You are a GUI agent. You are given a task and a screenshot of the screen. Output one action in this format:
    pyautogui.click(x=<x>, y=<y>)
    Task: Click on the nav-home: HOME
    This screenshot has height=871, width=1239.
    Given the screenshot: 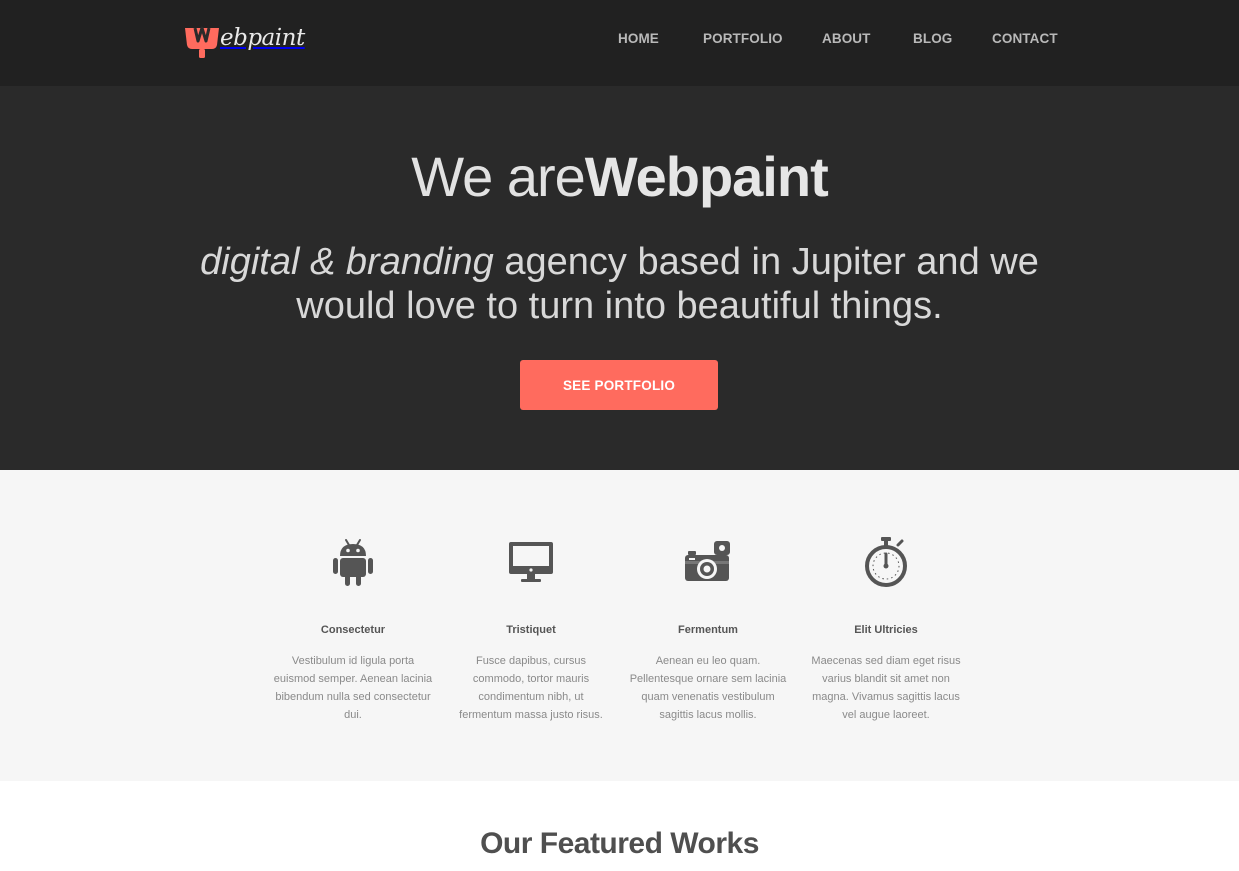 What is the action you would take?
    pyautogui.click(x=638, y=38)
    